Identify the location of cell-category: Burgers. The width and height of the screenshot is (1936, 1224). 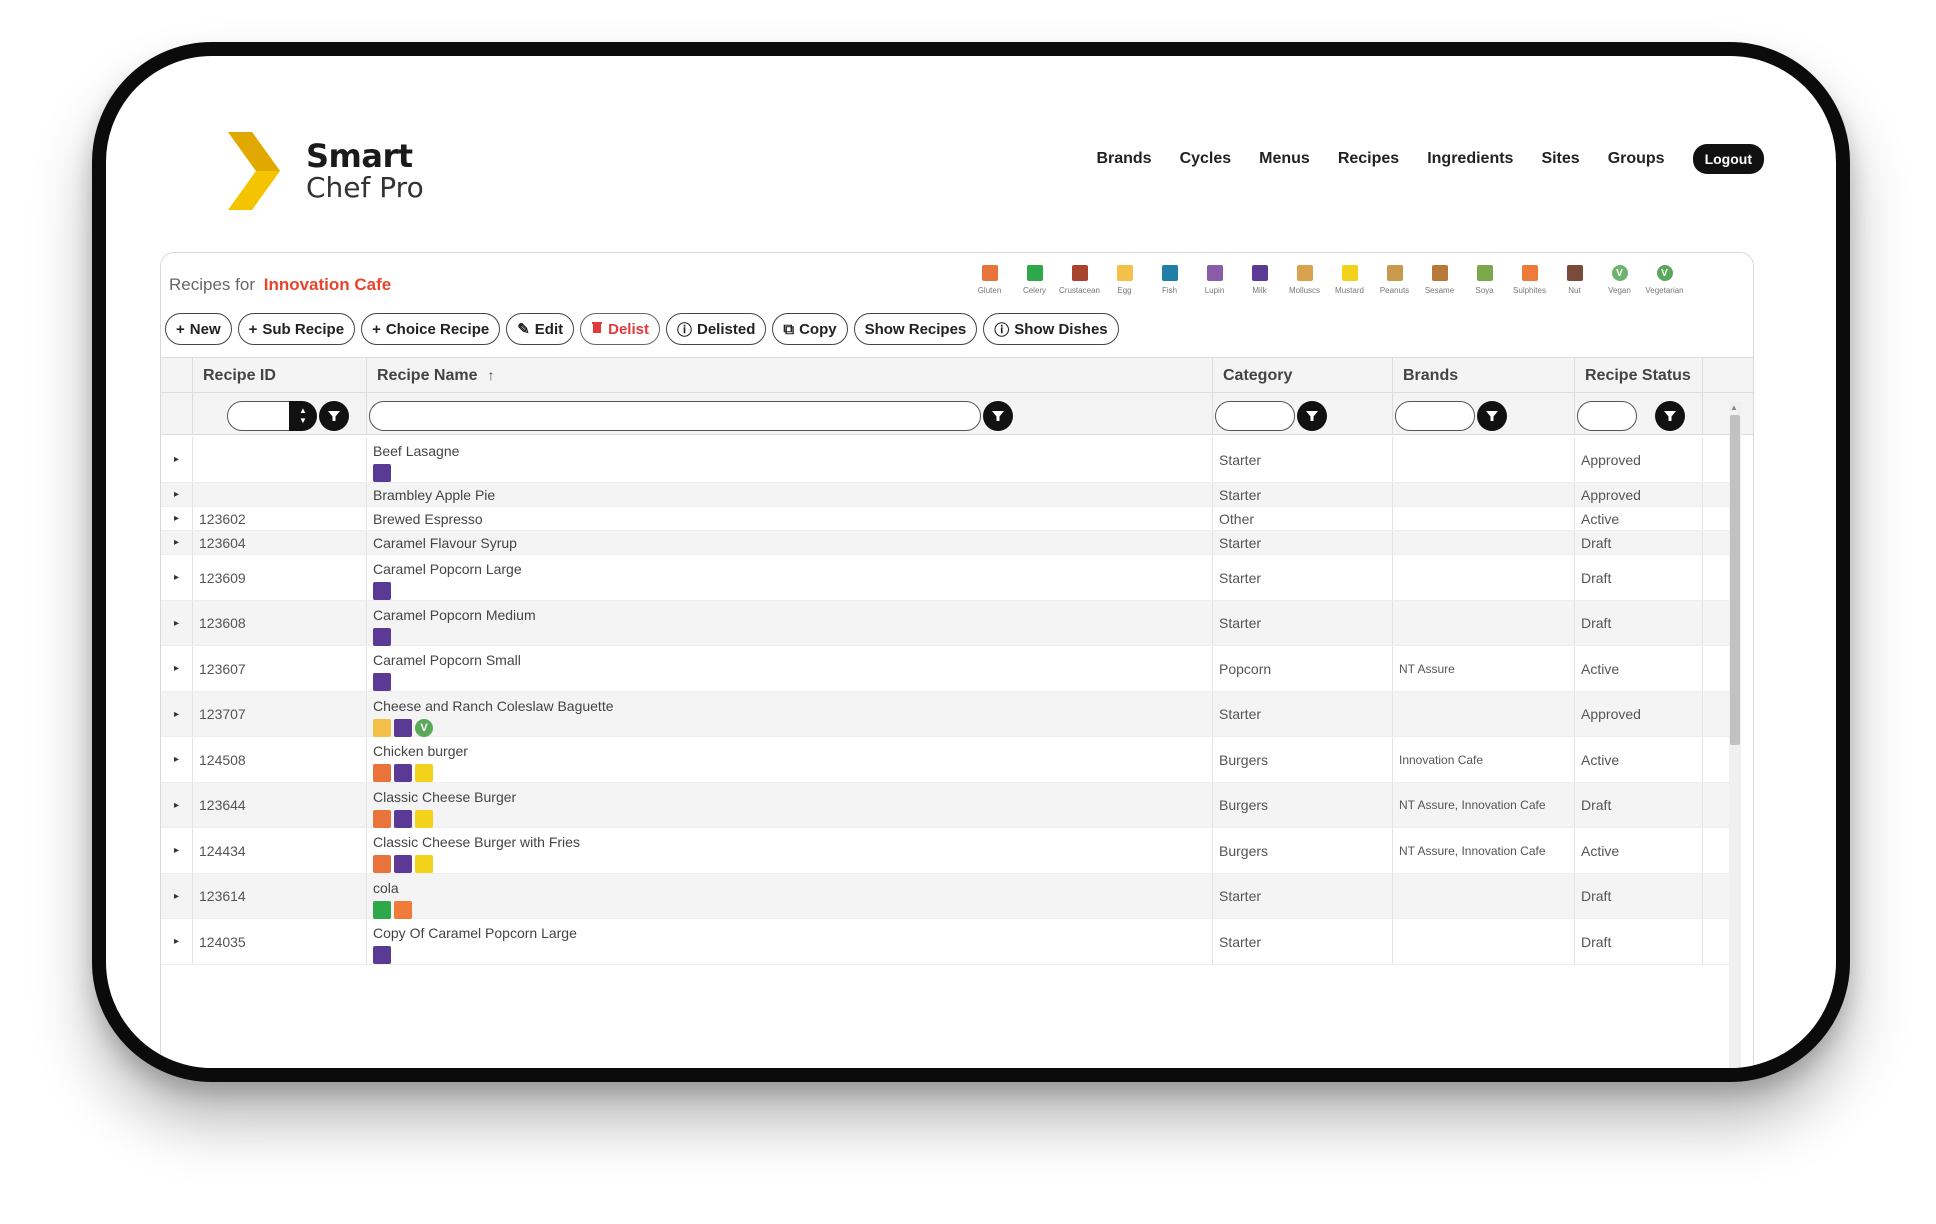
(1303, 850).